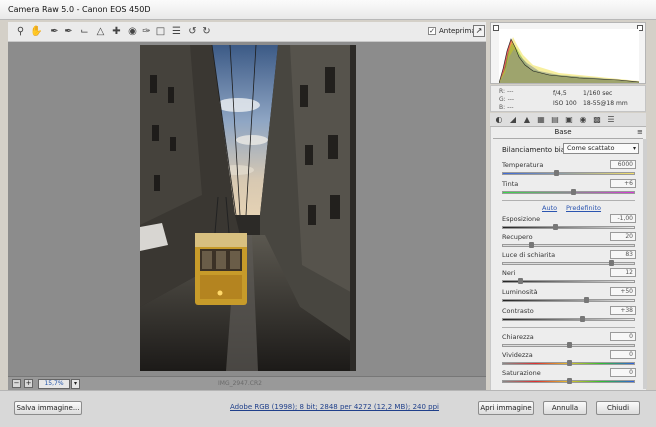 This screenshot has height=427, width=656. Describe the element at coordinates (499, 120) in the screenshot. I see `basic-tab-icon: ◐` at that location.